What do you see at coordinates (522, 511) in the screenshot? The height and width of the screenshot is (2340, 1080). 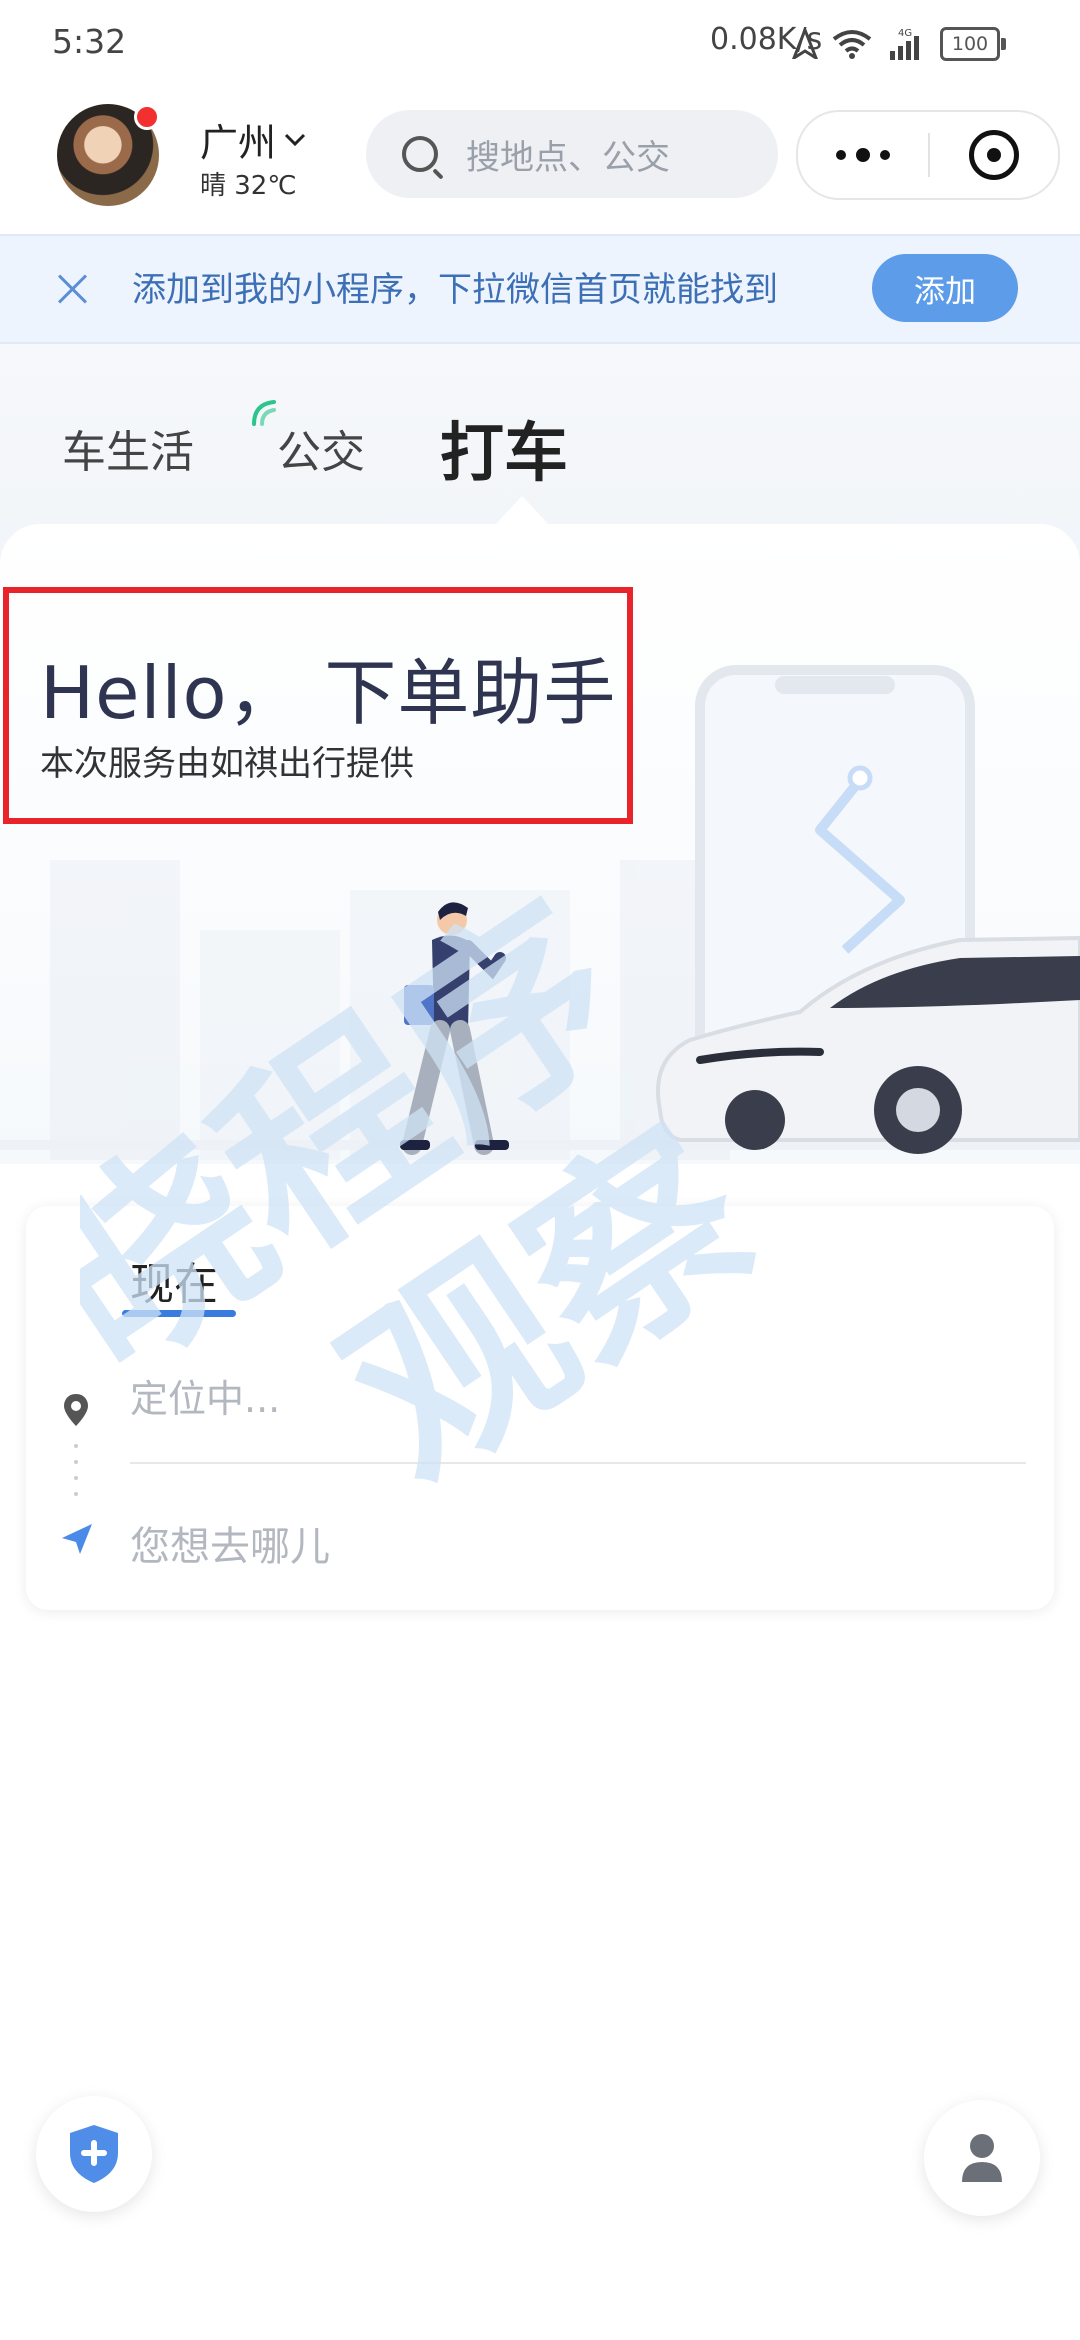 I see `tab-indicator` at bounding box center [522, 511].